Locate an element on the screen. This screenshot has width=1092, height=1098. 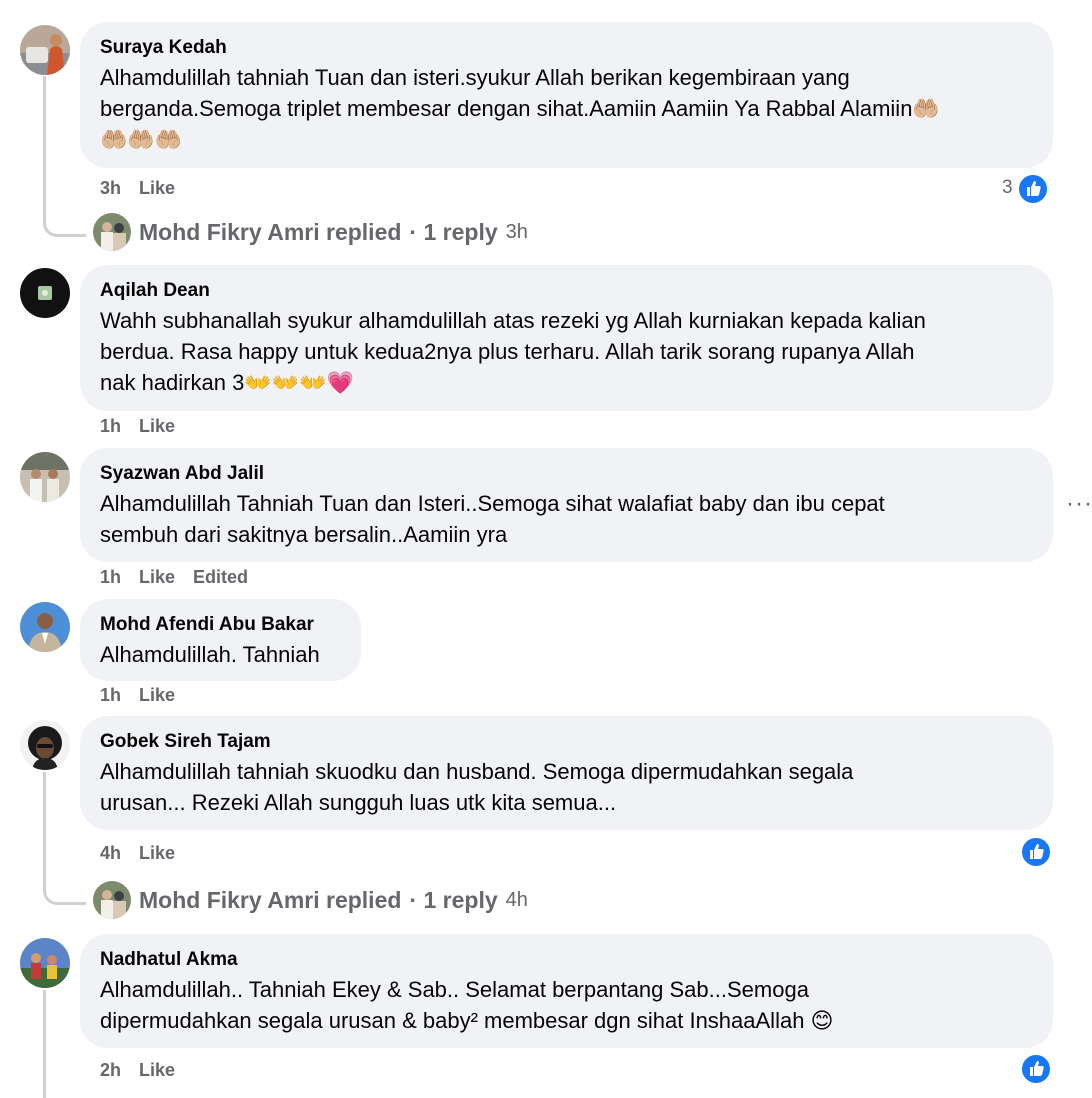
view-replies-link: Mohd Fikry Amri replied · 1 reply 4h is located at coordinates (310, 900).